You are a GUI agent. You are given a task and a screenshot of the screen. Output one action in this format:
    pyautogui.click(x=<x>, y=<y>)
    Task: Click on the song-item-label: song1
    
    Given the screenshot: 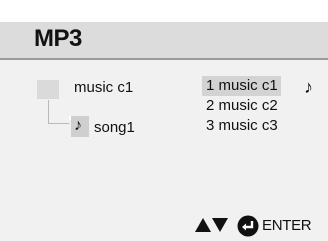 What is the action you would take?
    pyautogui.click(x=114, y=127)
    